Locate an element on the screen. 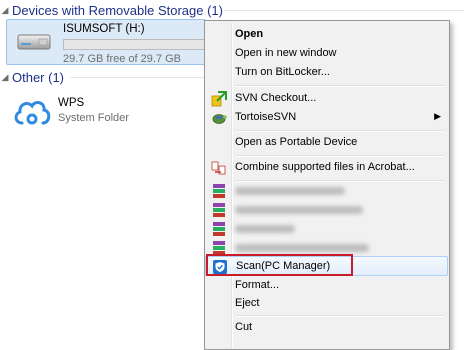  menu-item-portable-device: Open as Portable Device is located at coordinates (327, 143).